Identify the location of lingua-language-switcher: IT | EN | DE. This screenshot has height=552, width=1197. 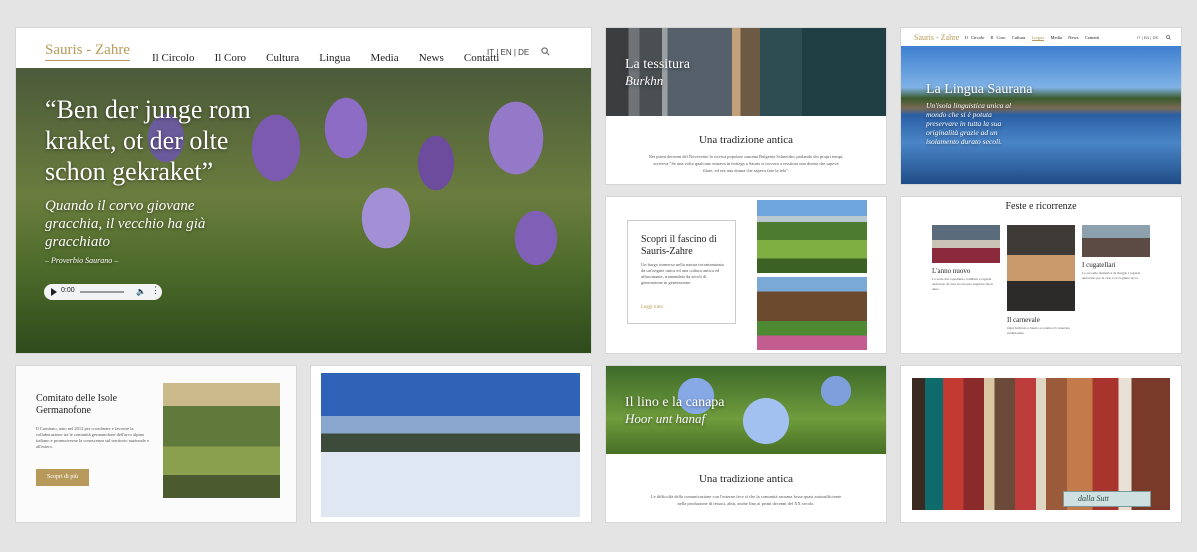
(1148, 37).